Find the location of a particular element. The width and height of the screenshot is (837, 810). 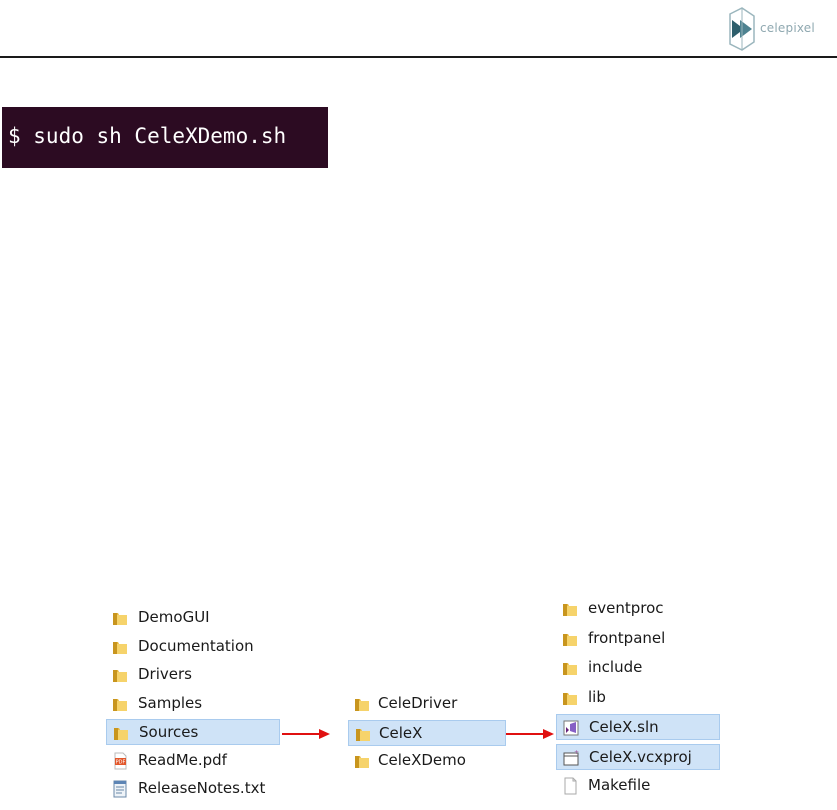

root-item-samples: Samples is located at coordinates (193, 704).